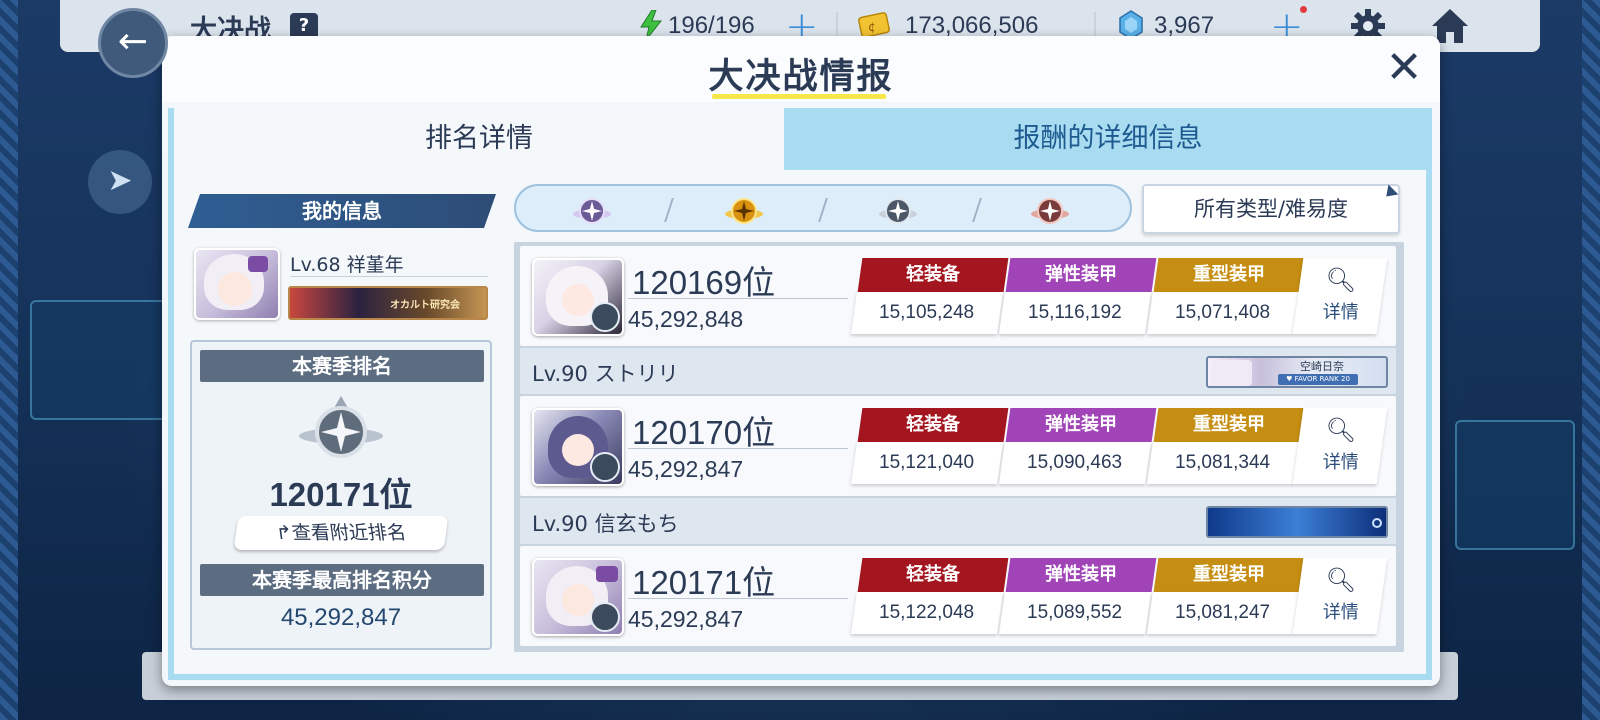  What do you see at coordinates (927, 613) in the screenshot?
I see `light-armor-value: 15,122,048` at bounding box center [927, 613].